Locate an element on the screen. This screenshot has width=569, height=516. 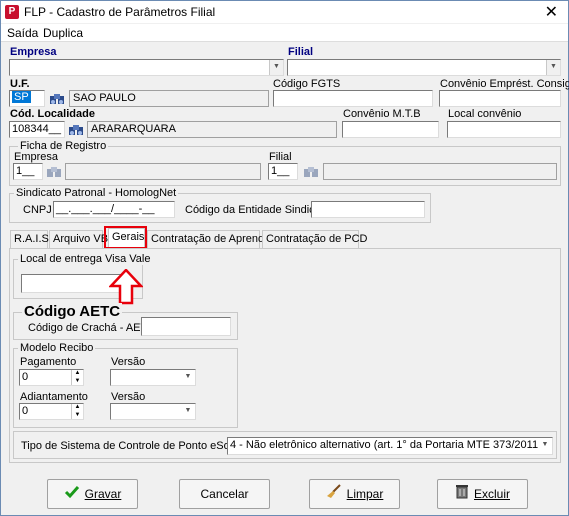
excluir-button: Excluir is located at coordinates (482, 494).